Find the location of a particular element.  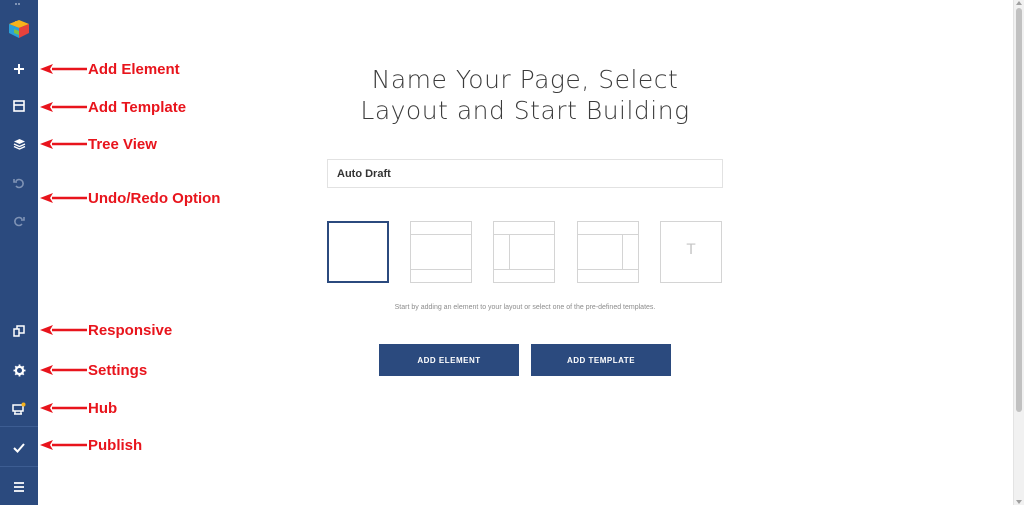

theme-template-label: T is located at coordinates (691, 250).